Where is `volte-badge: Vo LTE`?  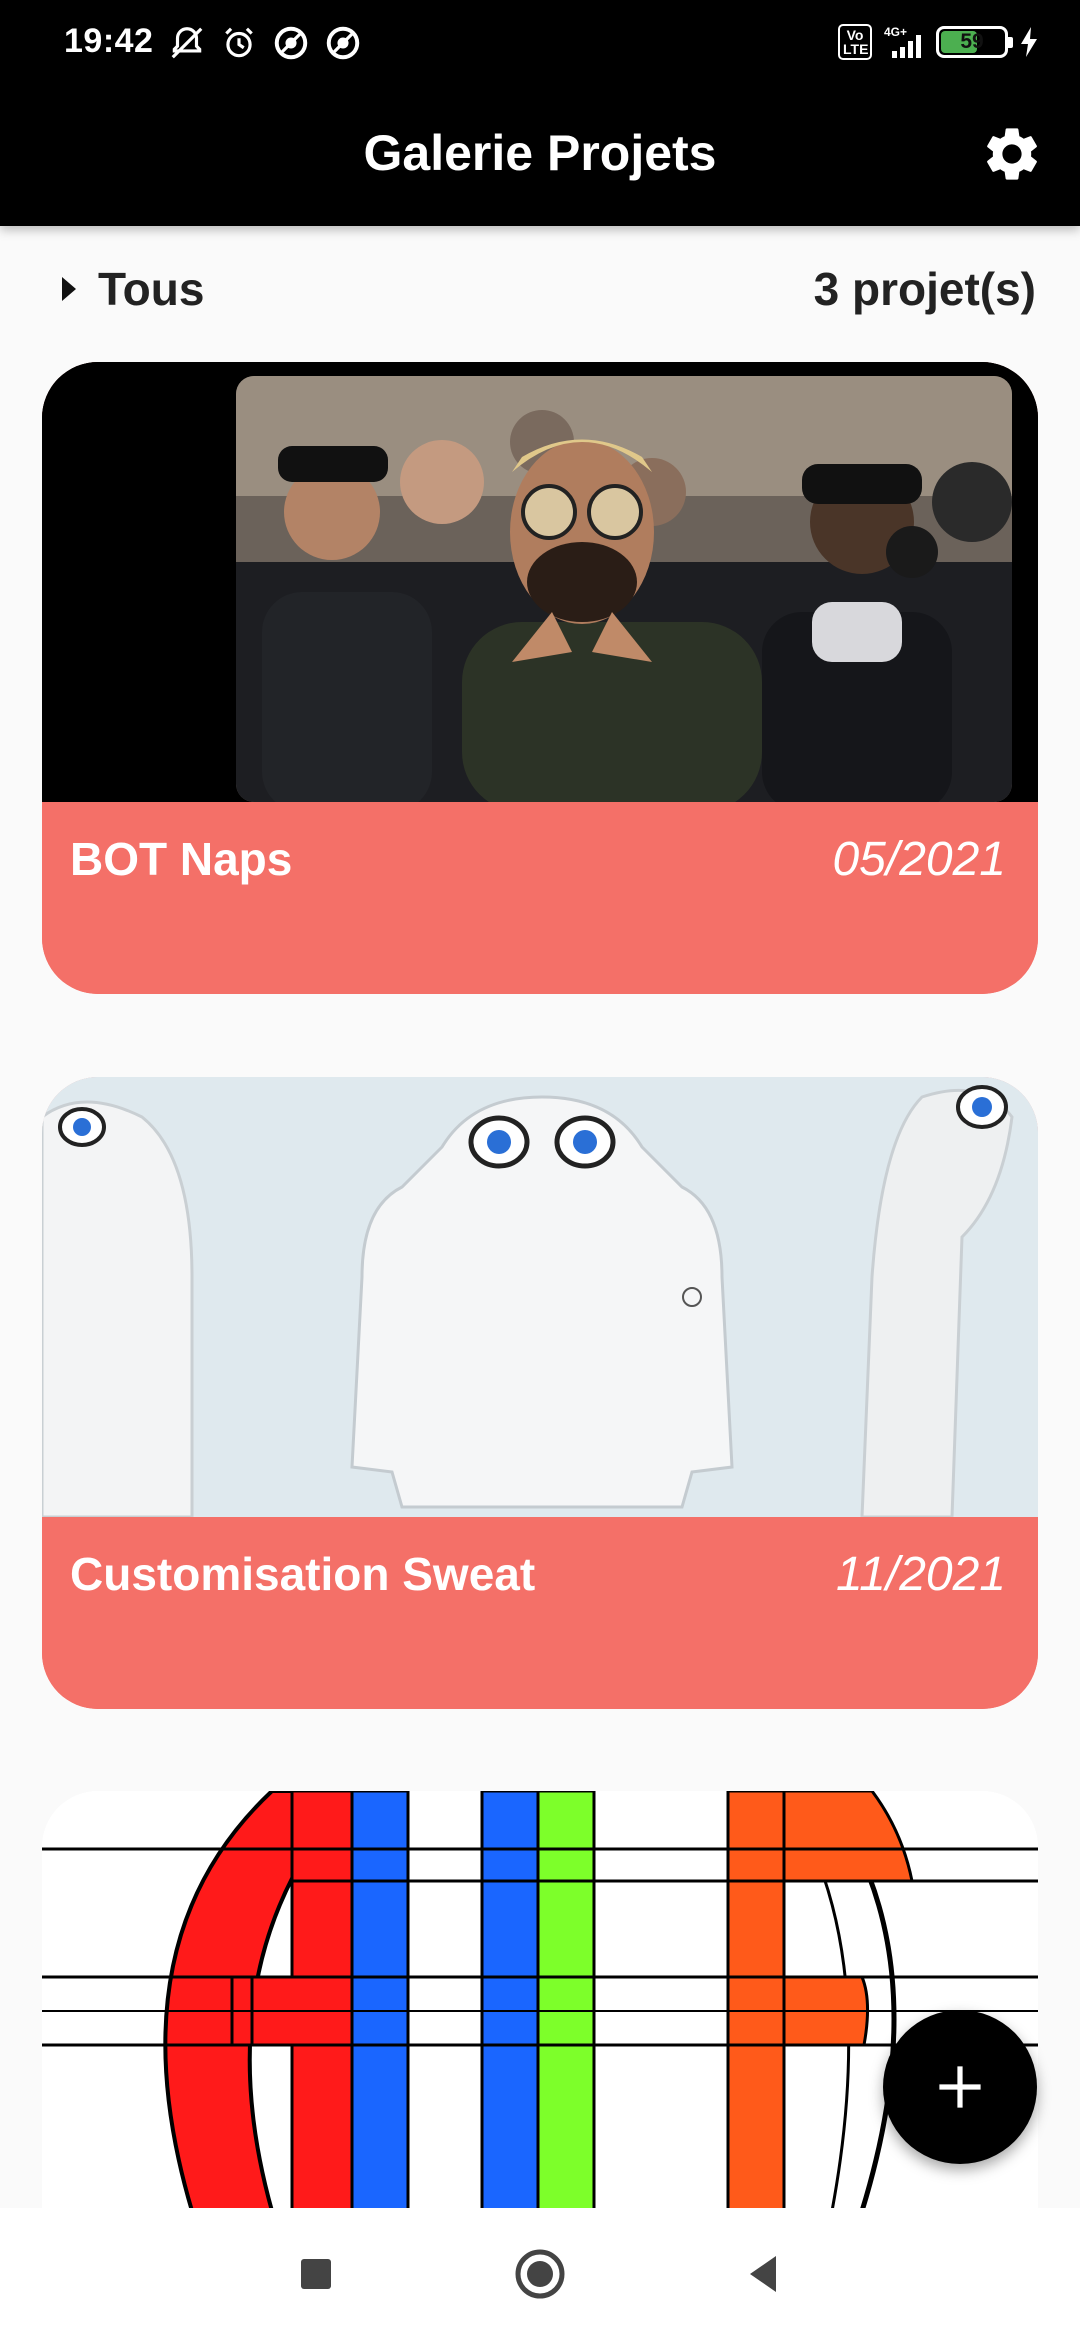
volte-badge: Vo LTE is located at coordinates (855, 42).